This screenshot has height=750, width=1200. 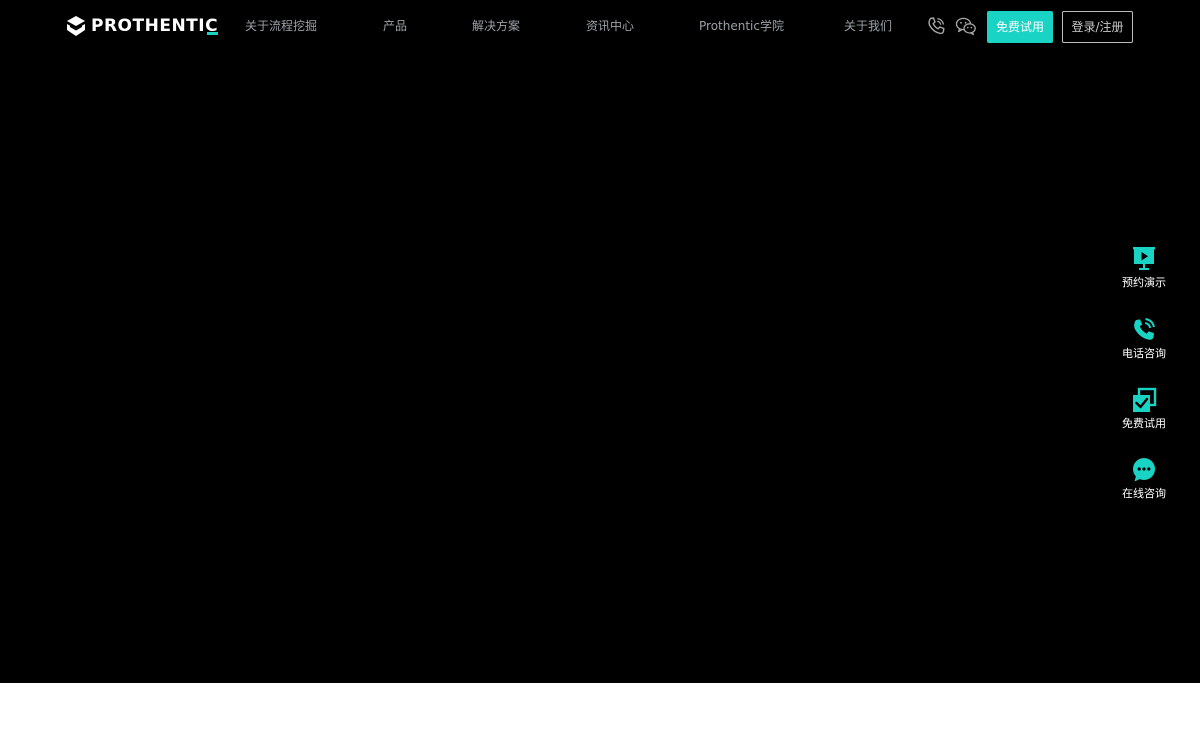 I want to click on nav-item-news: 资讯中心, so click(x=610, y=26).